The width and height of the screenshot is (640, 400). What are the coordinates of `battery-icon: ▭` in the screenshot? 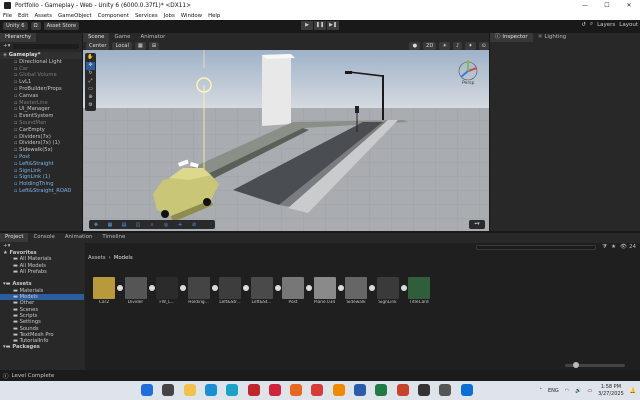 It's located at (589, 391).